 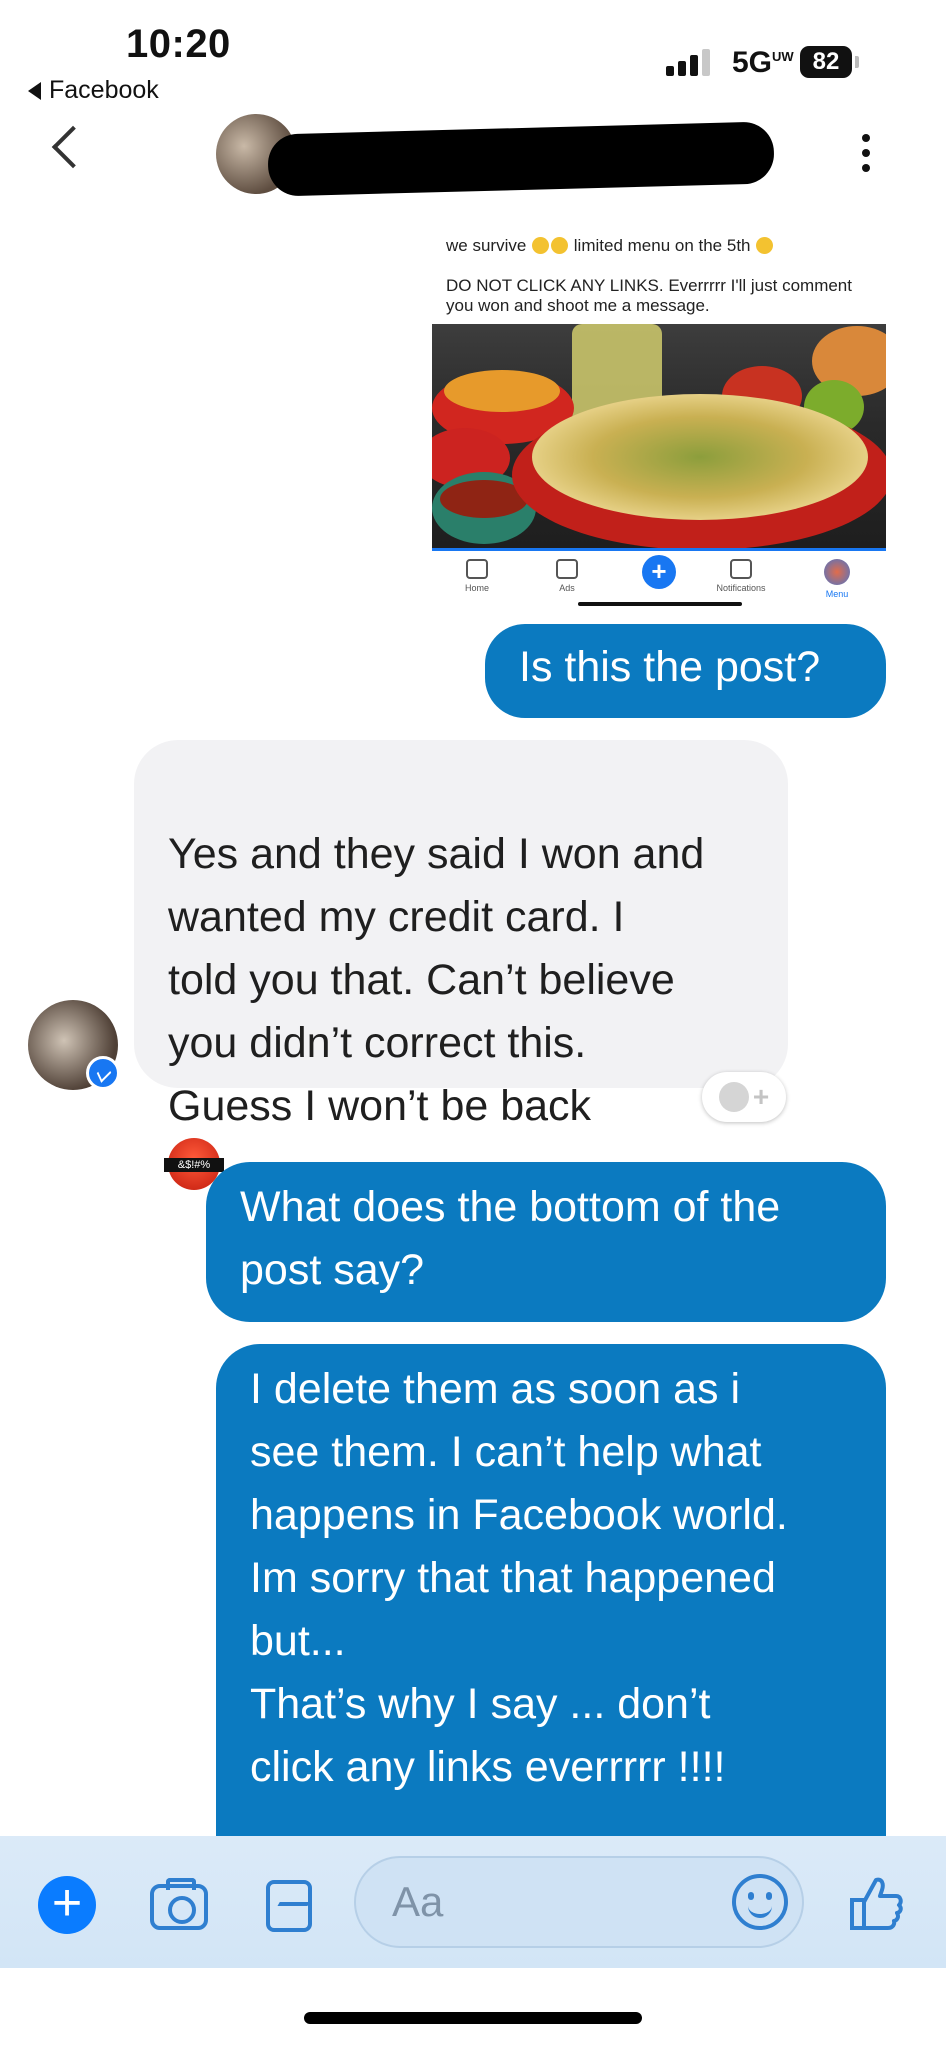 What do you see at coordinates (178, 44) in the screenshot?
I see `status-time: 10:20` at bounding box center [178, 44].